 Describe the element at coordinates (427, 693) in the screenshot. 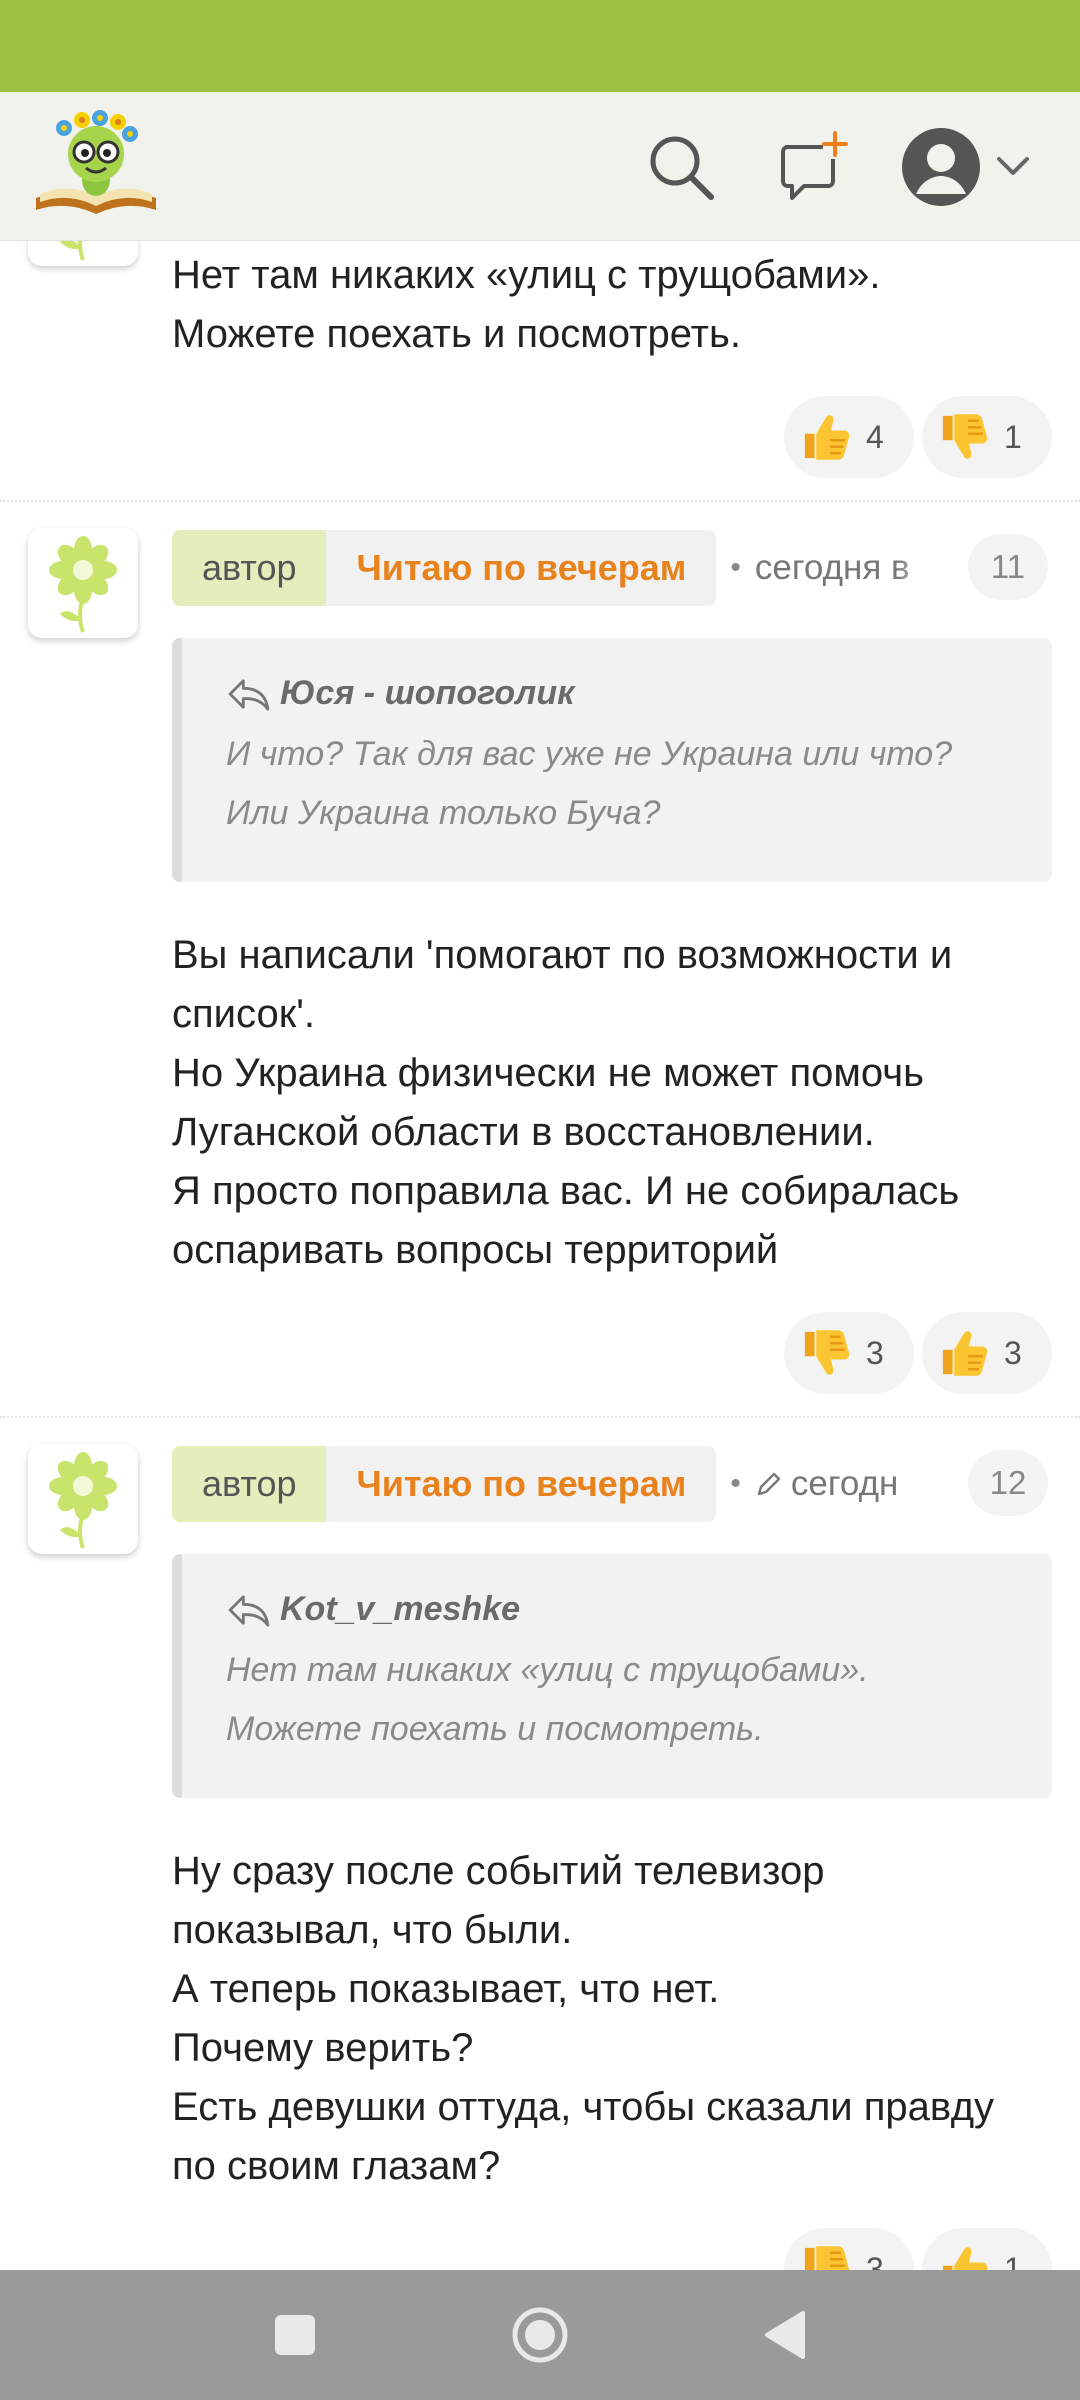

I see `quote-author-name: Юся - шопоголик` at that location.